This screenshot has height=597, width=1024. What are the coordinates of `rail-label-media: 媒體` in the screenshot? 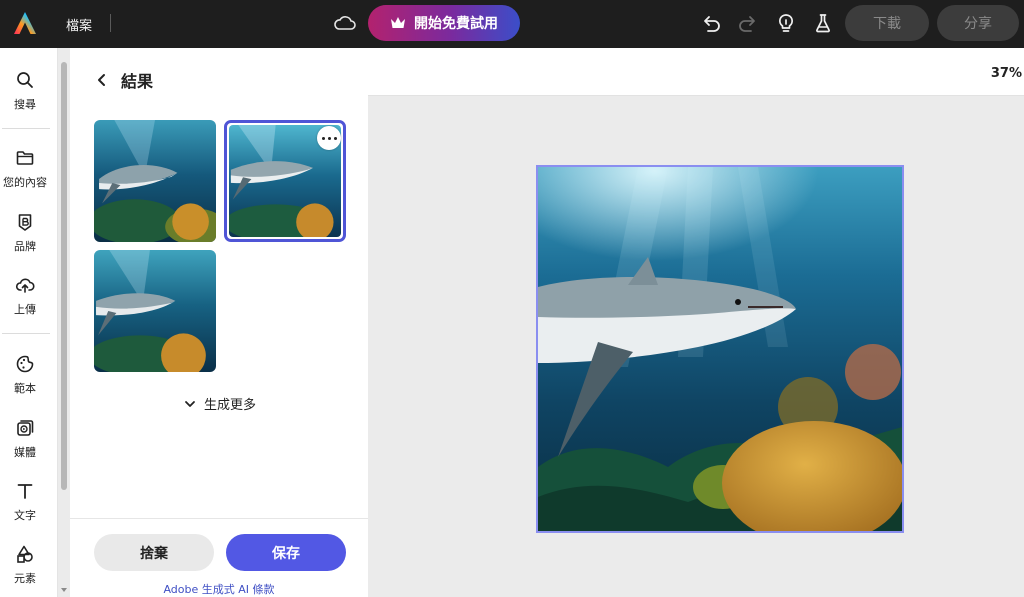 It's located at (25, 452).